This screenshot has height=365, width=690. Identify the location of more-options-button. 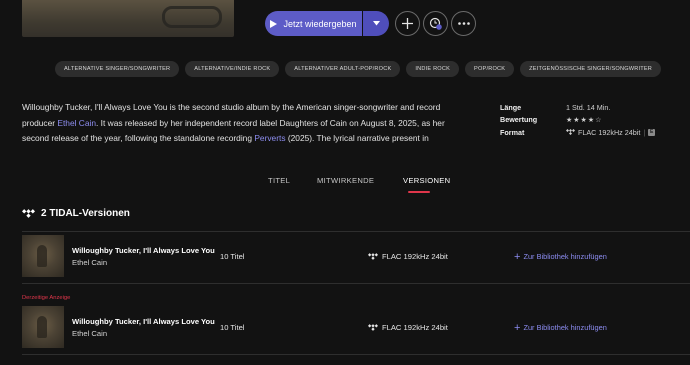
(463, 23).